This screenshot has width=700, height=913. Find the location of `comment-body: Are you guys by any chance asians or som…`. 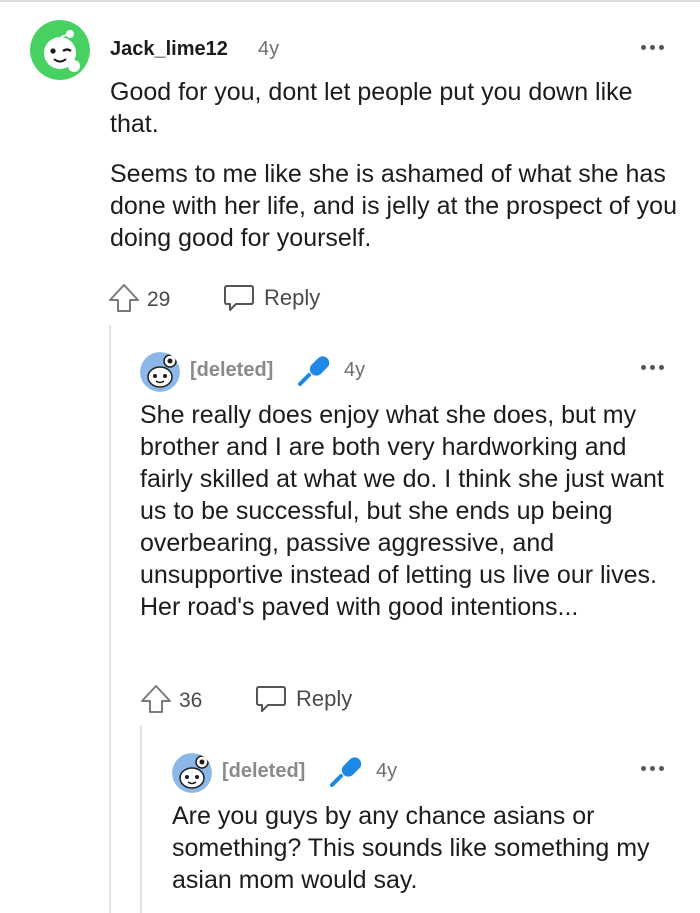

comment-body: Are you guys by any chance asians or som… is located at coordinates (411, 848).